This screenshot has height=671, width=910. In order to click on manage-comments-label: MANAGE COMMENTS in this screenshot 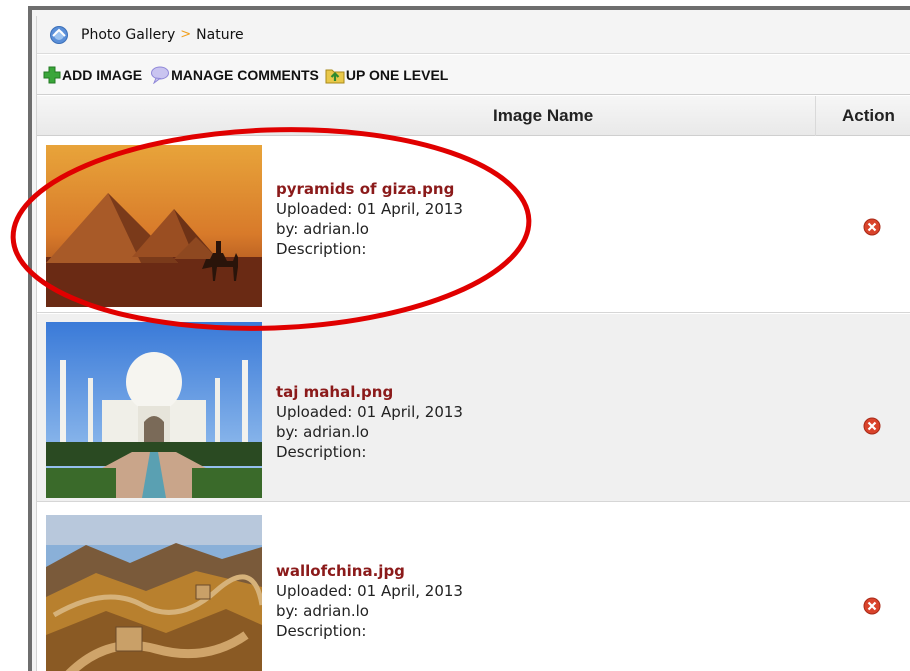, I will do `click(245, 74)`.